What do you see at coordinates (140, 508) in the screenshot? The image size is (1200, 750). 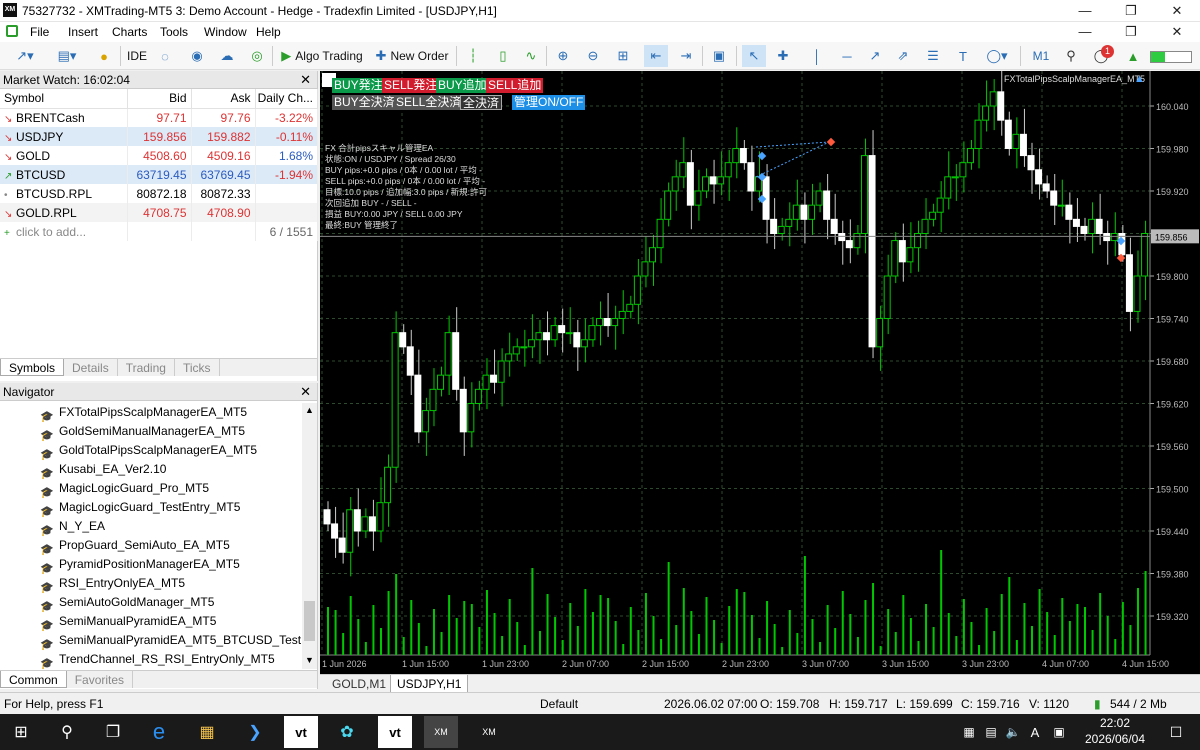 I see `navigator-item: 🎓 MagicLogicGuard_TestEntry_MT5` at bounding box center [140, 508].